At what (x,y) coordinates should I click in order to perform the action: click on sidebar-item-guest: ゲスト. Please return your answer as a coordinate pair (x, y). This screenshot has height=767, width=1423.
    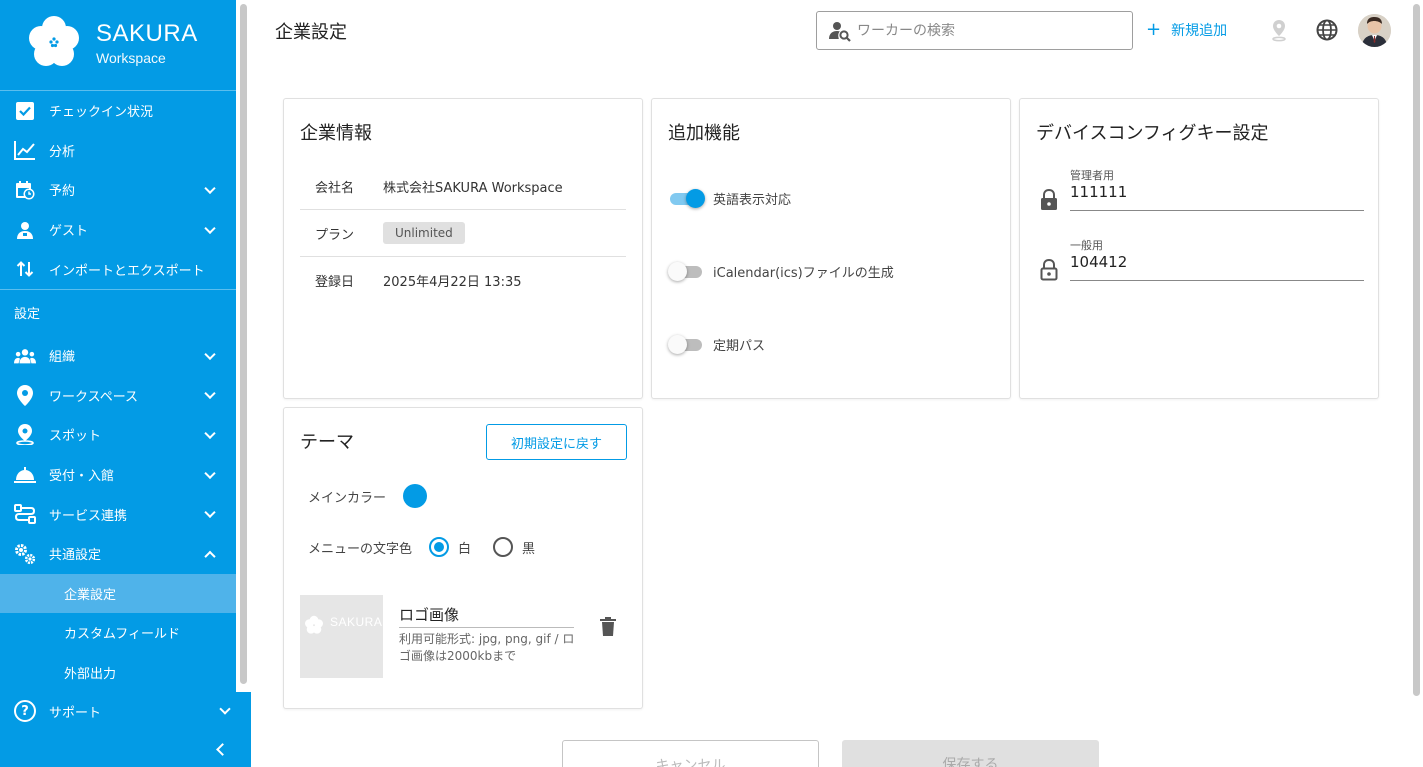
    Looking at the image, I should click on (118, 230).